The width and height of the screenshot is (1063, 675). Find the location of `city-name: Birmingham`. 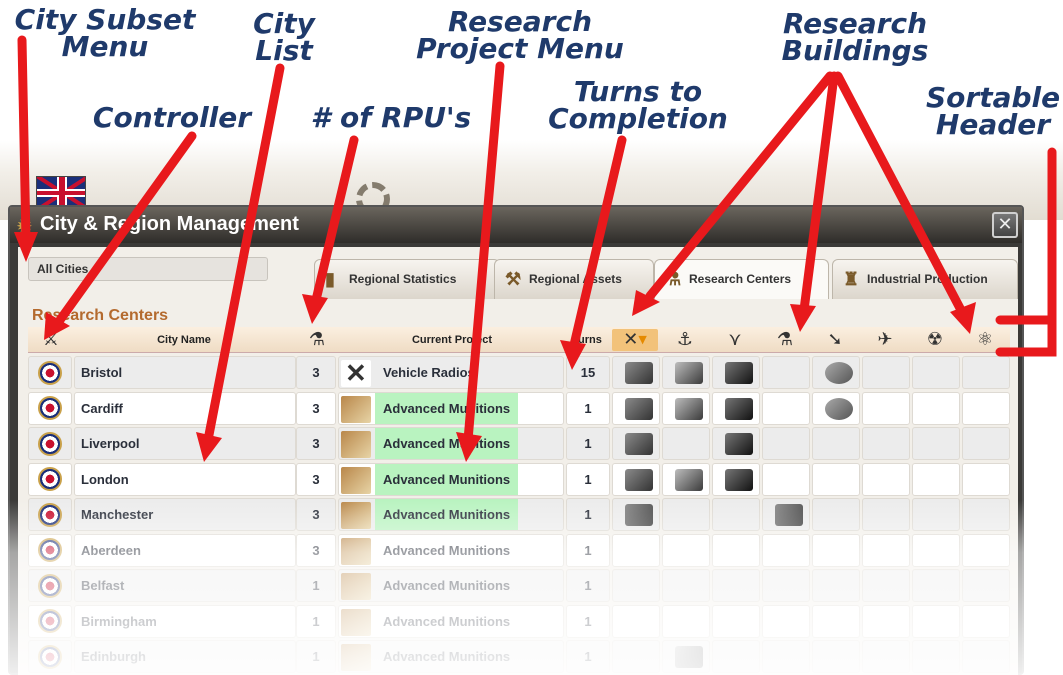

city-name: Birmingham is located at coordinates (185, 621).